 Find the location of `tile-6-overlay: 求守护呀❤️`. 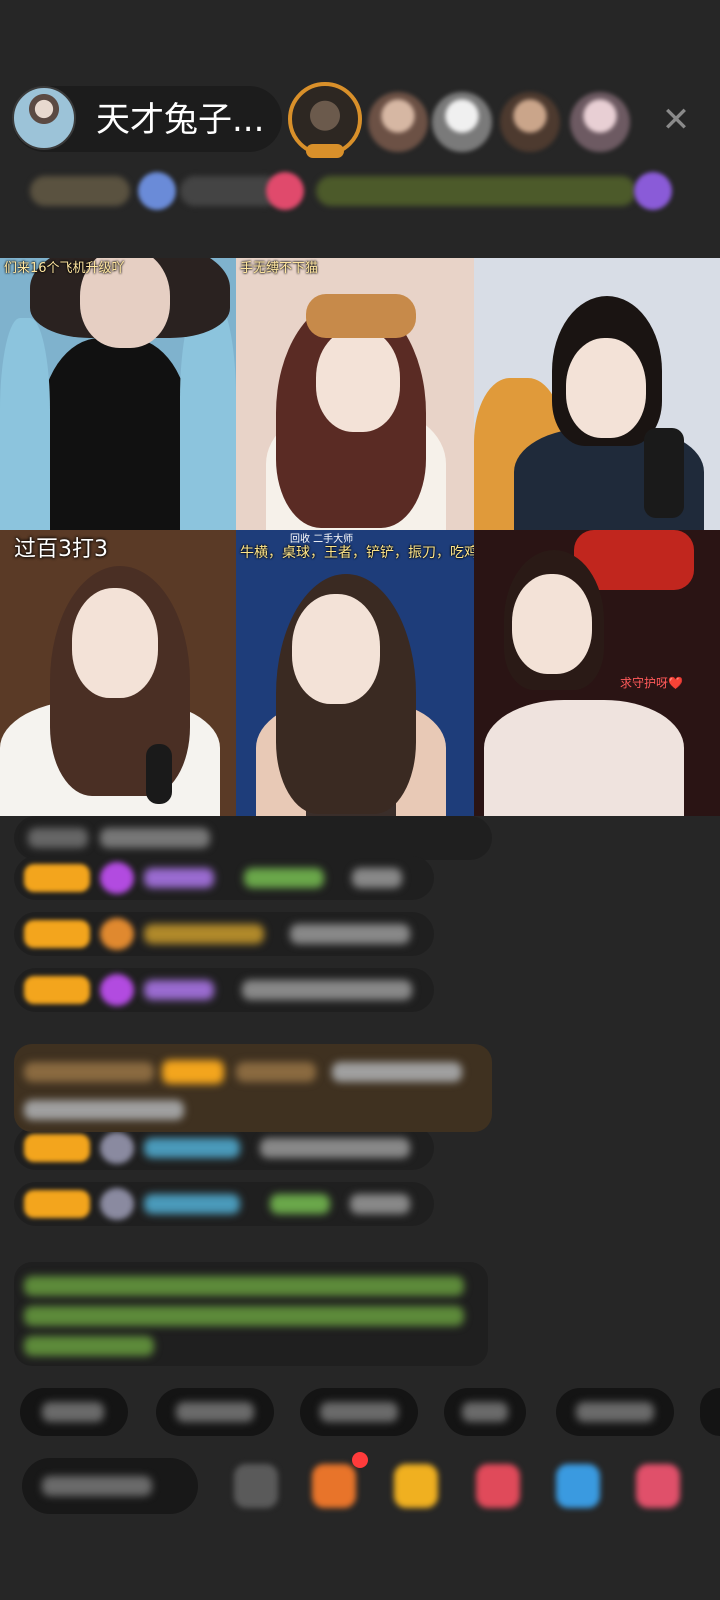

tile-6-overlay: 求守护呀❤️ is located at coordinates (651, 683).